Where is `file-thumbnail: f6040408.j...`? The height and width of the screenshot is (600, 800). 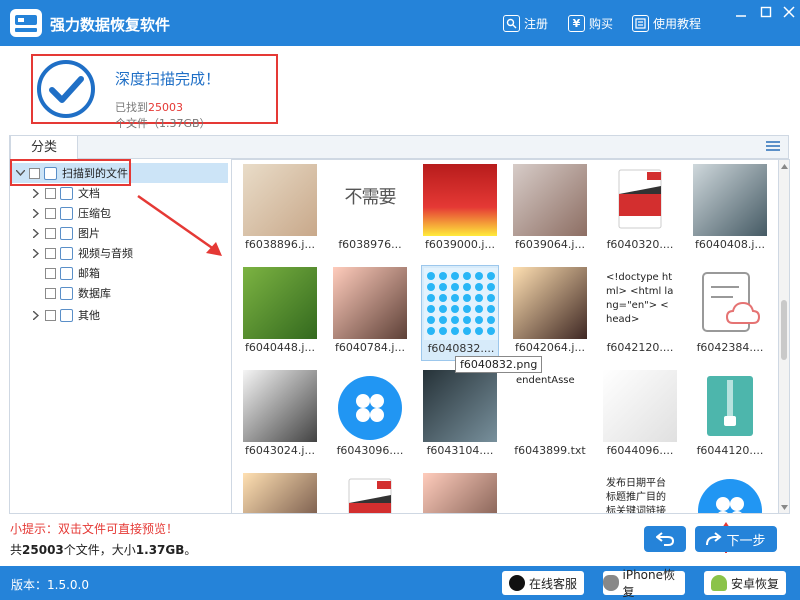
file-thumbnail: f6040408.j... is located at coordinates (730, 210).